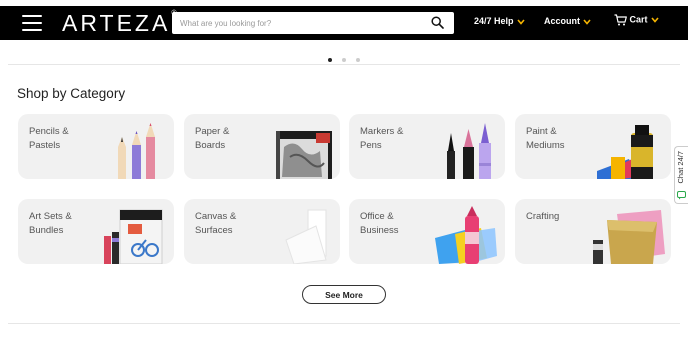 The width and height of the screenshot is (688, 350). Describe the element at coordinates (593, 146) in the screenshot. I see `category-card-paint-mediums: Paint & Mediums` at that location.